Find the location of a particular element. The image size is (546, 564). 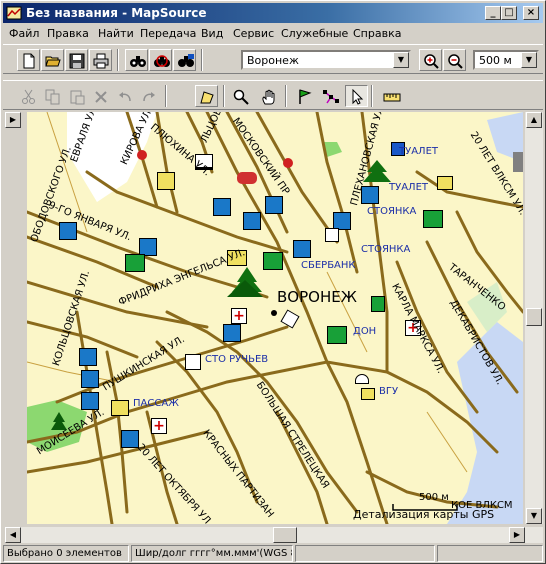

scroll-left-arrow-icon: ◀ is located at coordinates (13, 535).